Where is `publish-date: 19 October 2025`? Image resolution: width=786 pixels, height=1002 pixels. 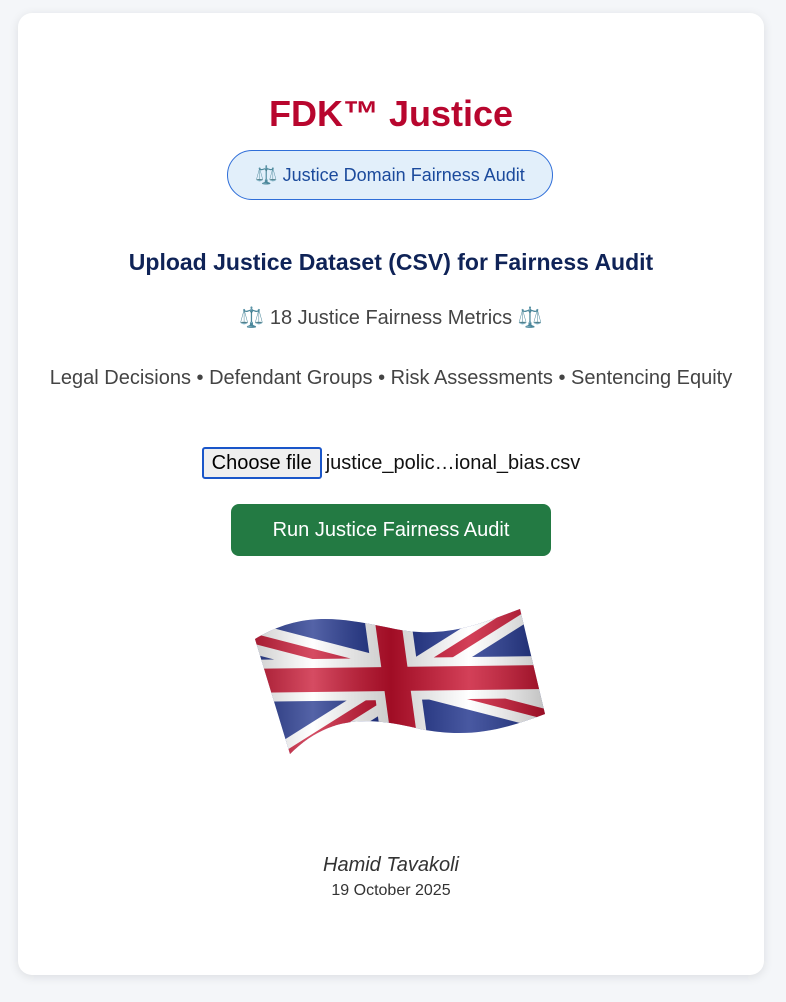
publish-date: 19 October 2025 is located at coordinates (391, 890).